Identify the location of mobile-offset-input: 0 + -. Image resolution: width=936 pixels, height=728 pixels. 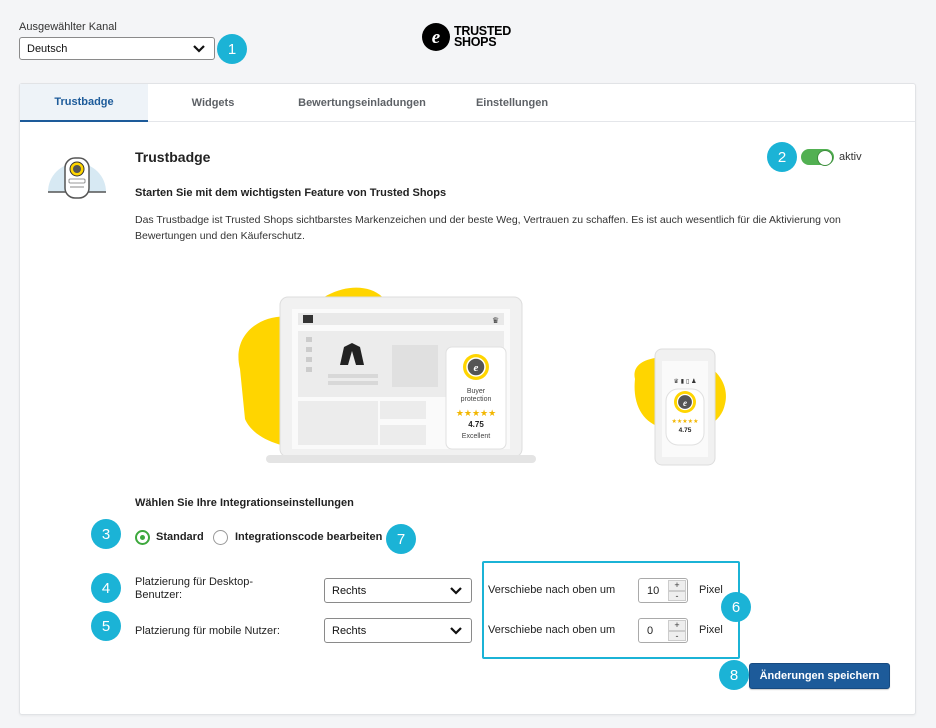
(663, 630).